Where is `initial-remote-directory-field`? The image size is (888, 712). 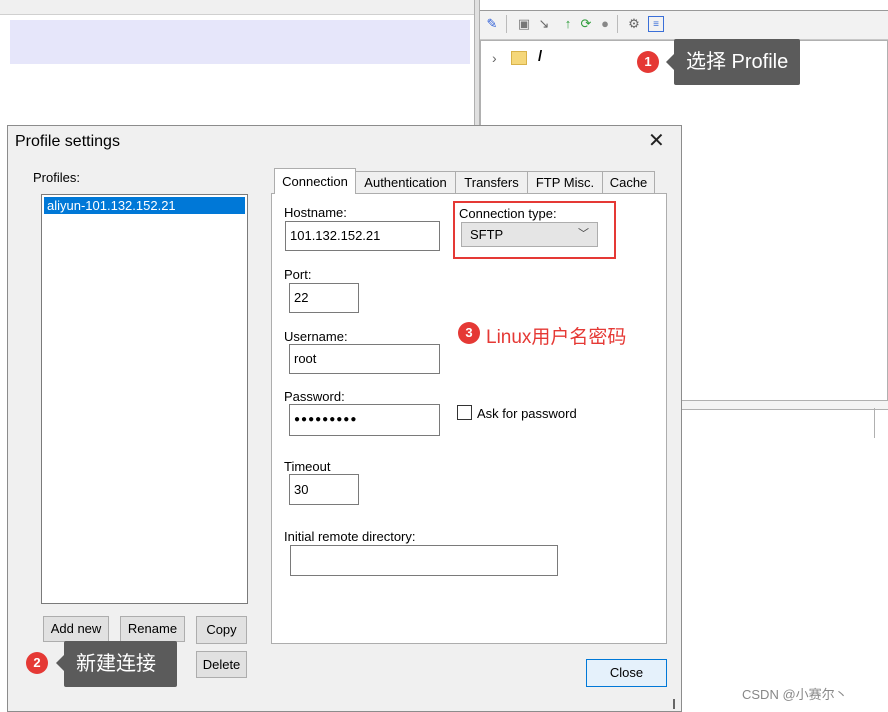
initial-remote-directory-field is located at coordinates (424, 560).